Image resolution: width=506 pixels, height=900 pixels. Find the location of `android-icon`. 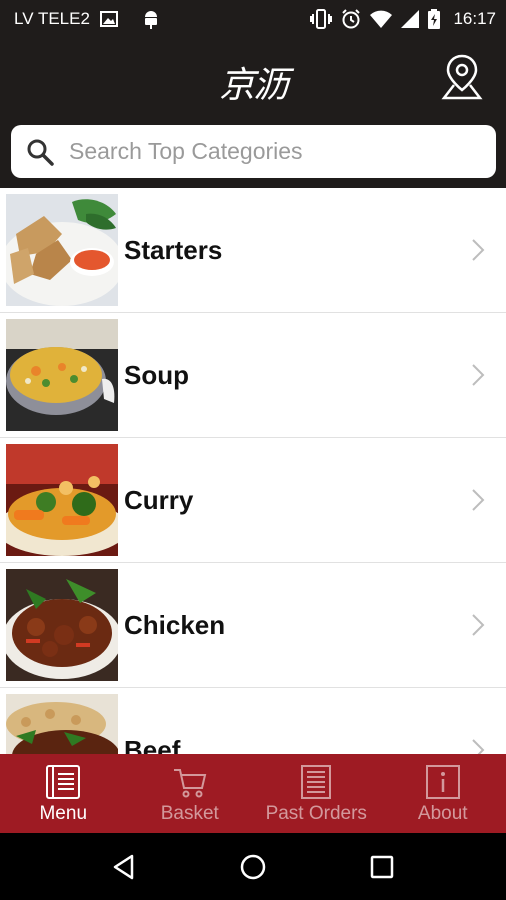

android-icon is located at coordinates (151, 19).